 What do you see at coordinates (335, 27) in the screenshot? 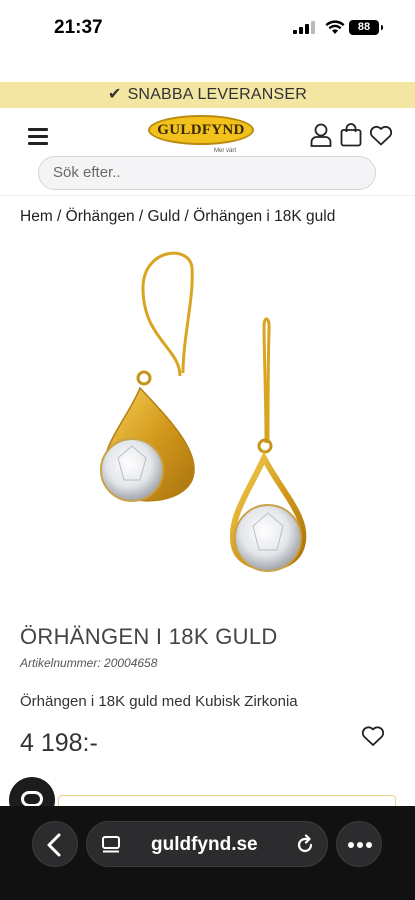
I see `wifi-icon` at bounding box center [335, 27].